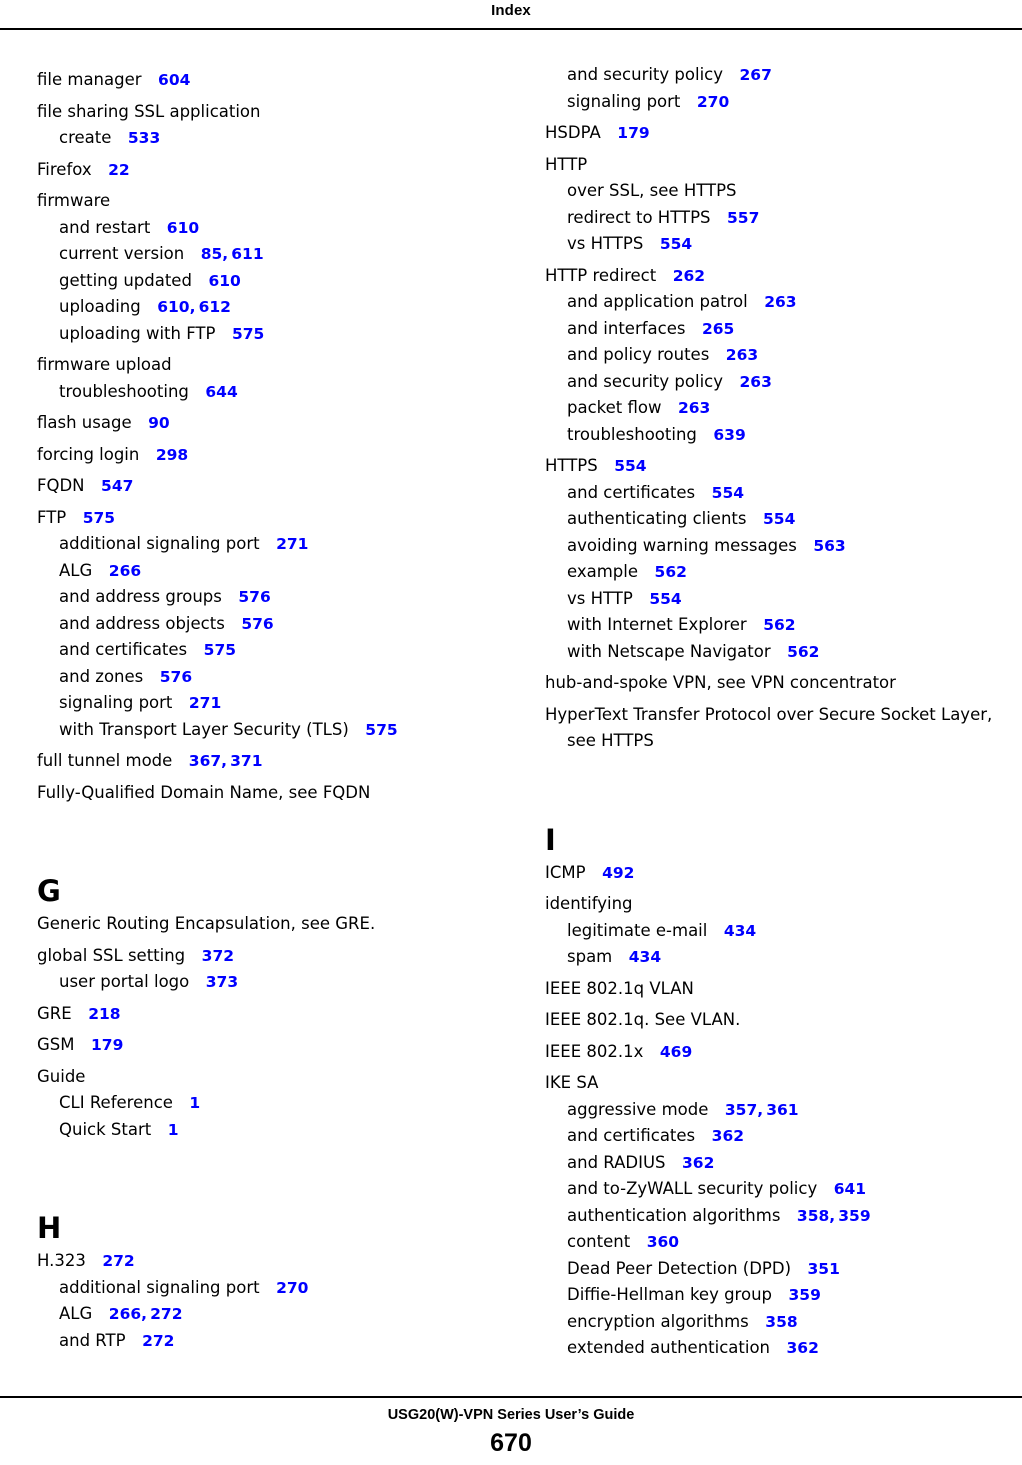  What do you see at coordinates (264, 730) in the screenshot?
I see `index-subentry: with Transport Layer Security (TLS) 575` at bounding box center [264, 730].